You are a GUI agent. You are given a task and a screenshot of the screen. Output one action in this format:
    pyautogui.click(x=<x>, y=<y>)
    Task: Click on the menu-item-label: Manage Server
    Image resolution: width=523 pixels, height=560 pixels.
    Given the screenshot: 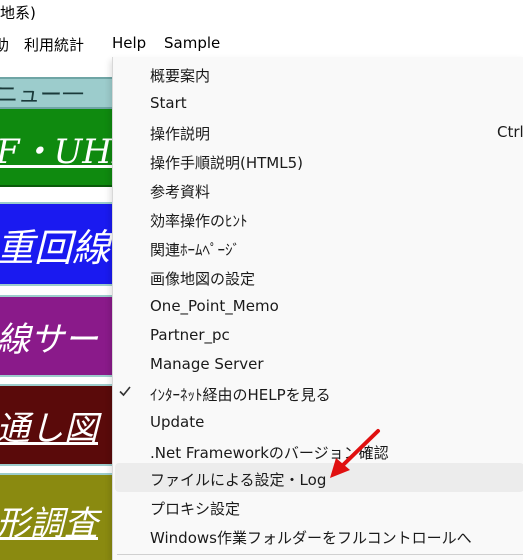 What is the action you would take?
    pyautogui.click(x=207, y=364)
    